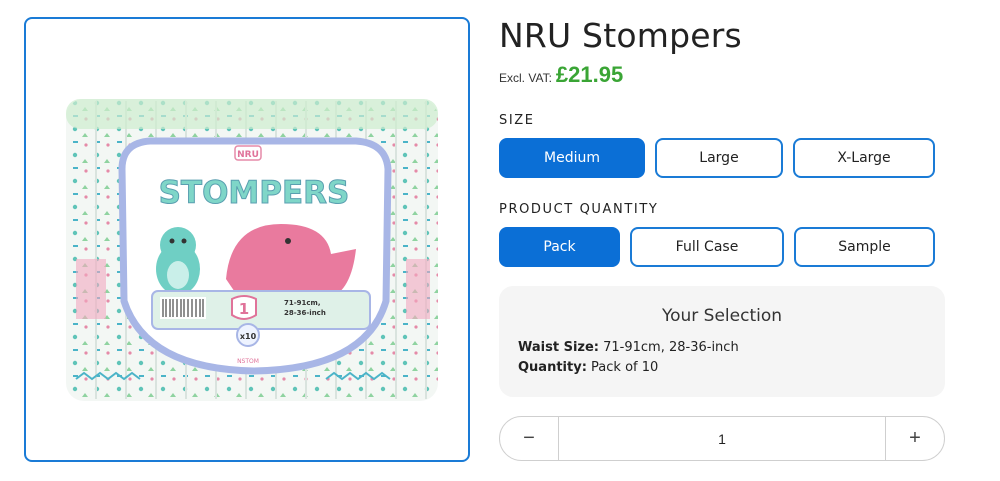 This screenshot has width=1000, height=481. I want to click on quantity-value: Pack of 10, so click(625, 367).